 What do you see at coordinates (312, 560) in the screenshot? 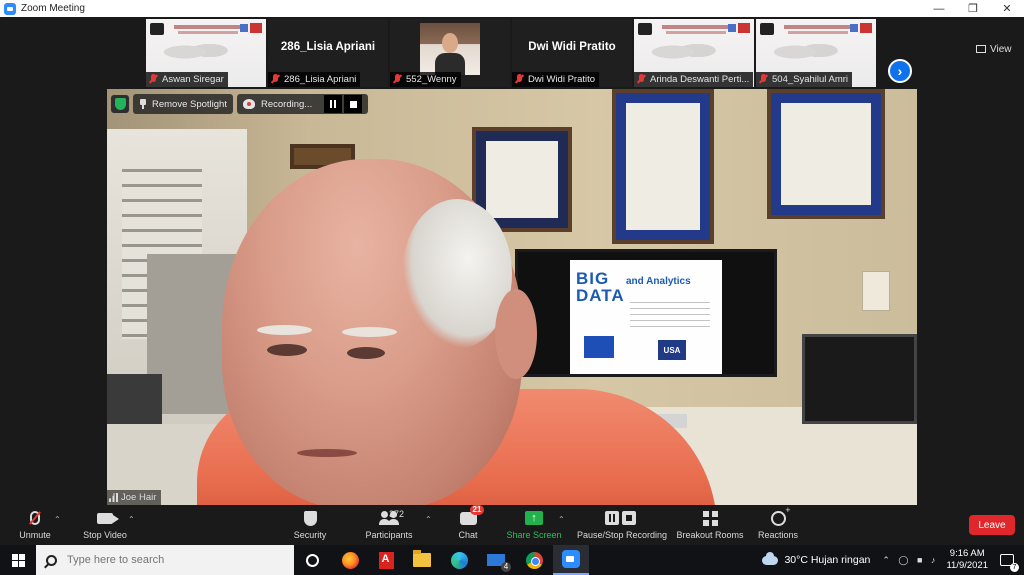
I see `cortana-button` at bounding box center [312, 560].